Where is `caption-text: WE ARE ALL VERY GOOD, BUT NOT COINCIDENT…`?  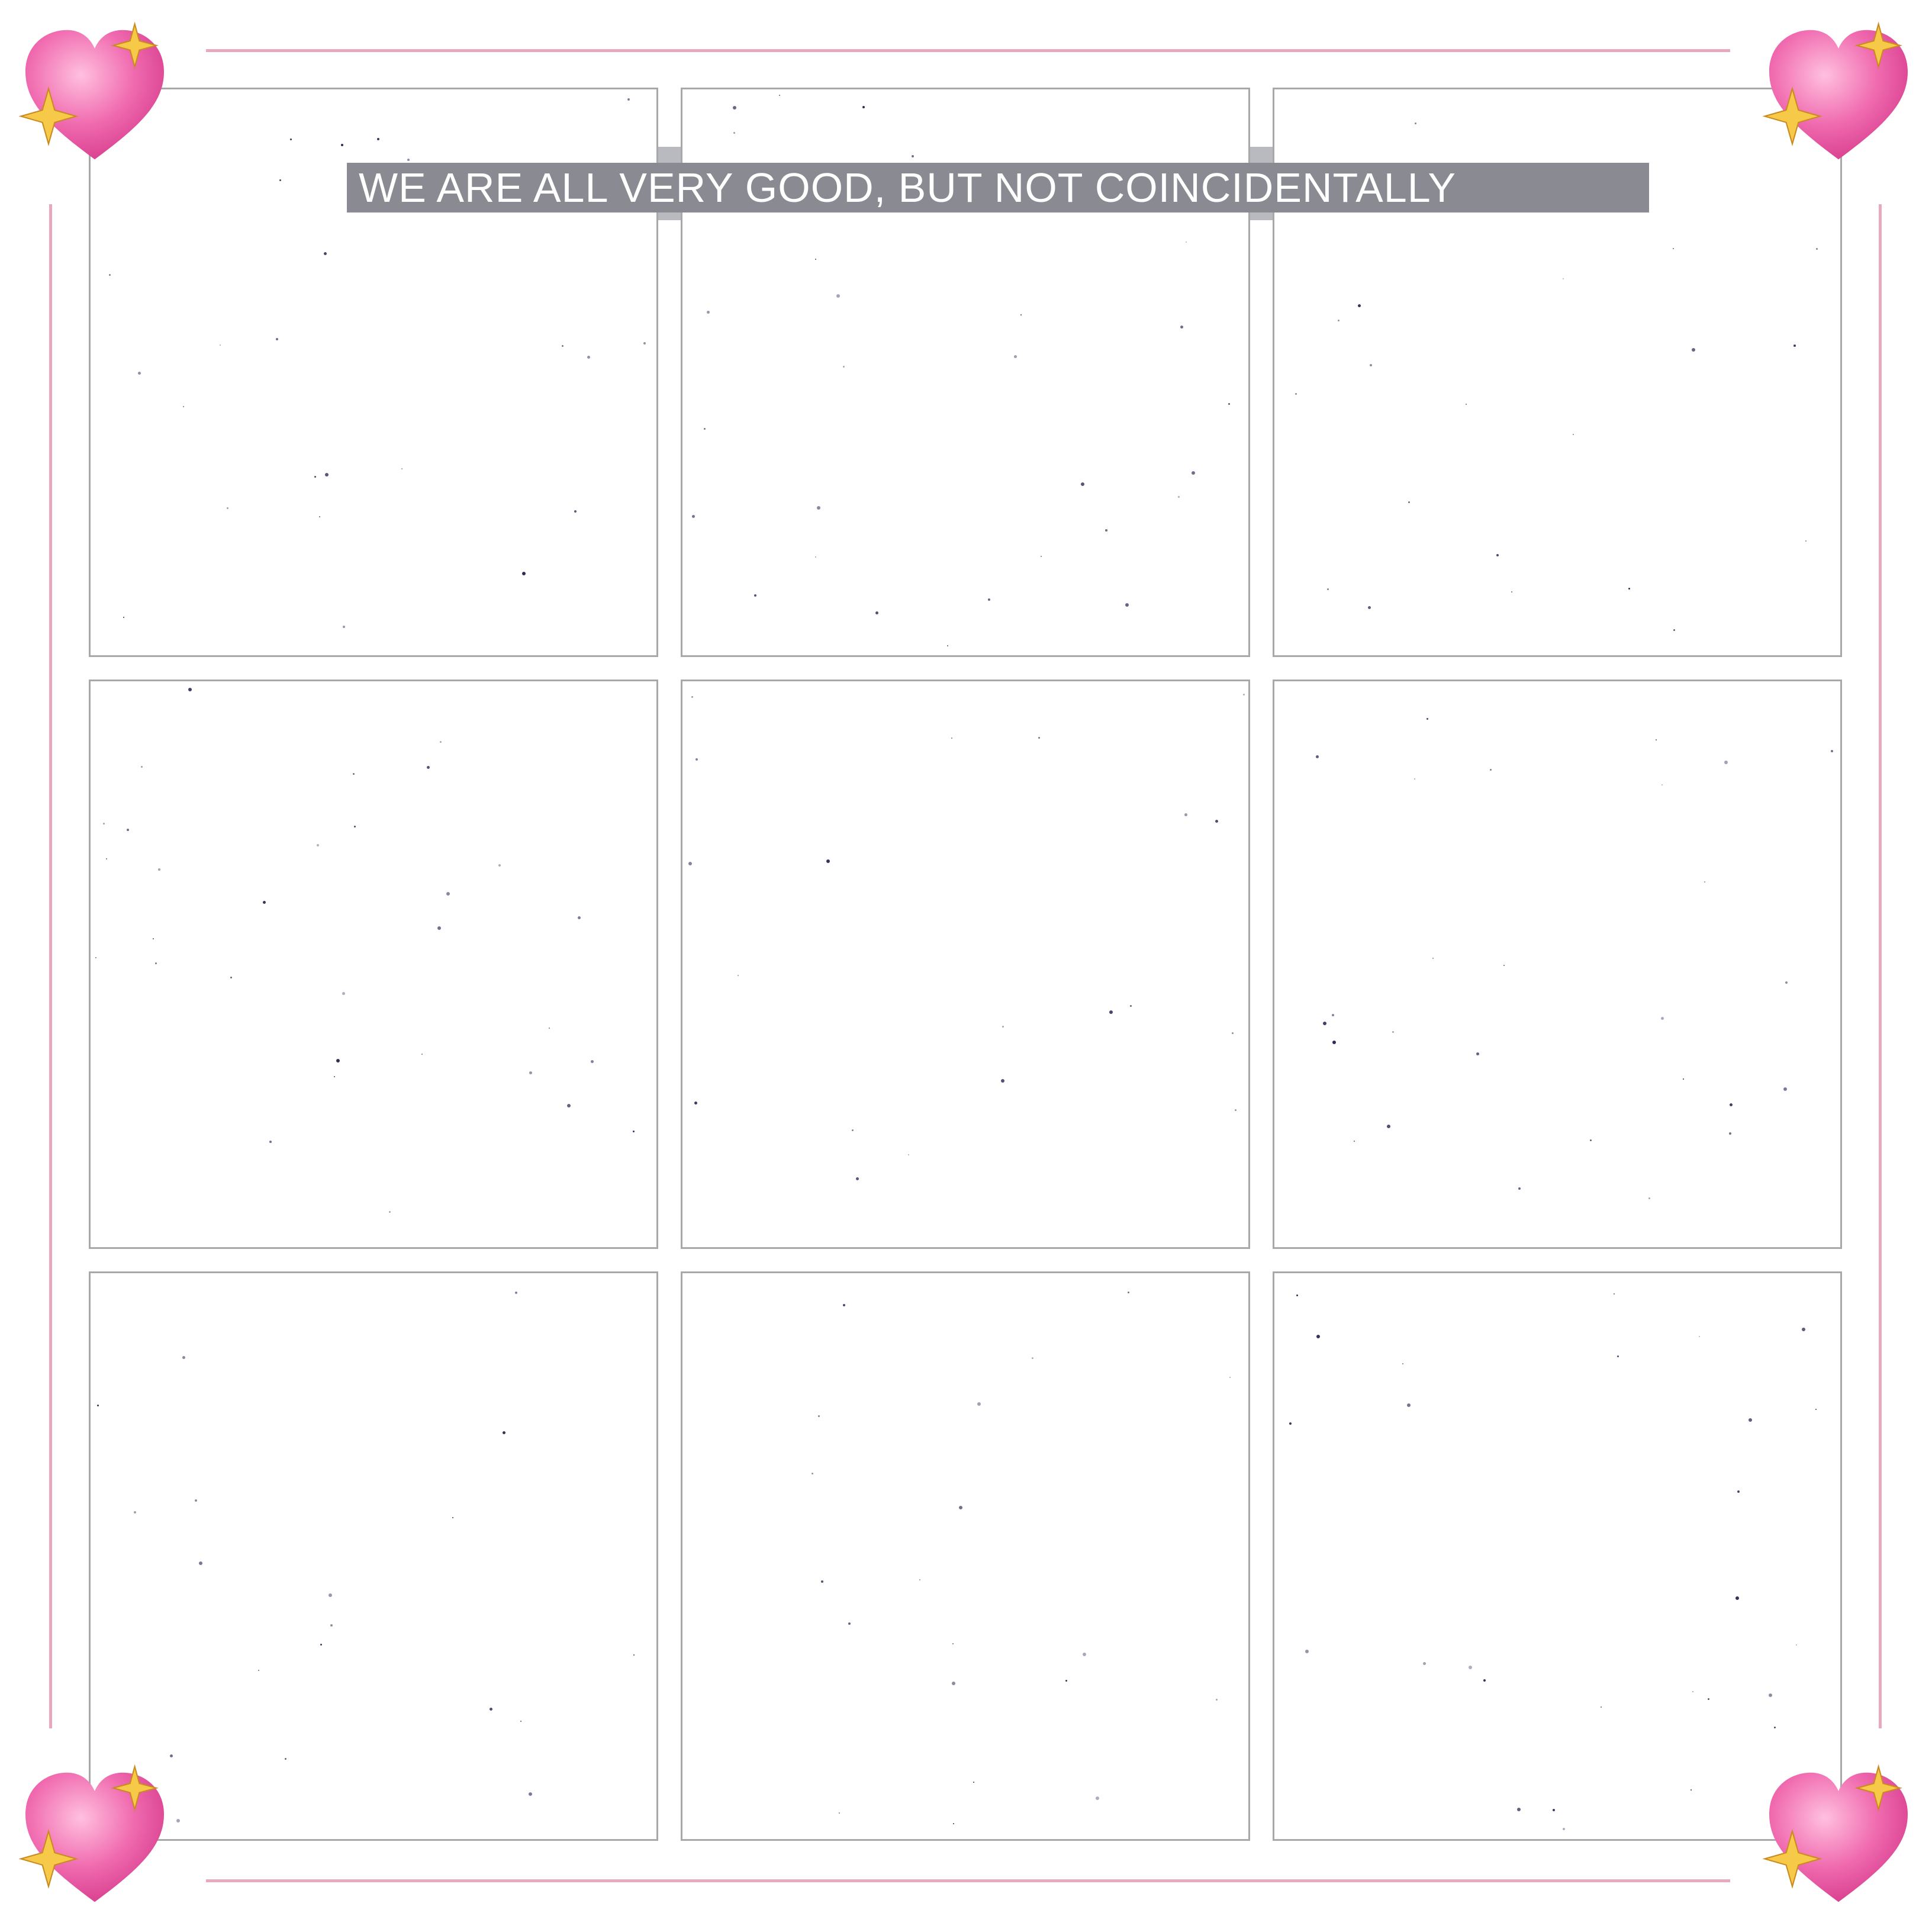 caption-text: WE ARE ALL VERY GOOD, BUT NOT COINCIDENT… is located at coordinates (908, 188).